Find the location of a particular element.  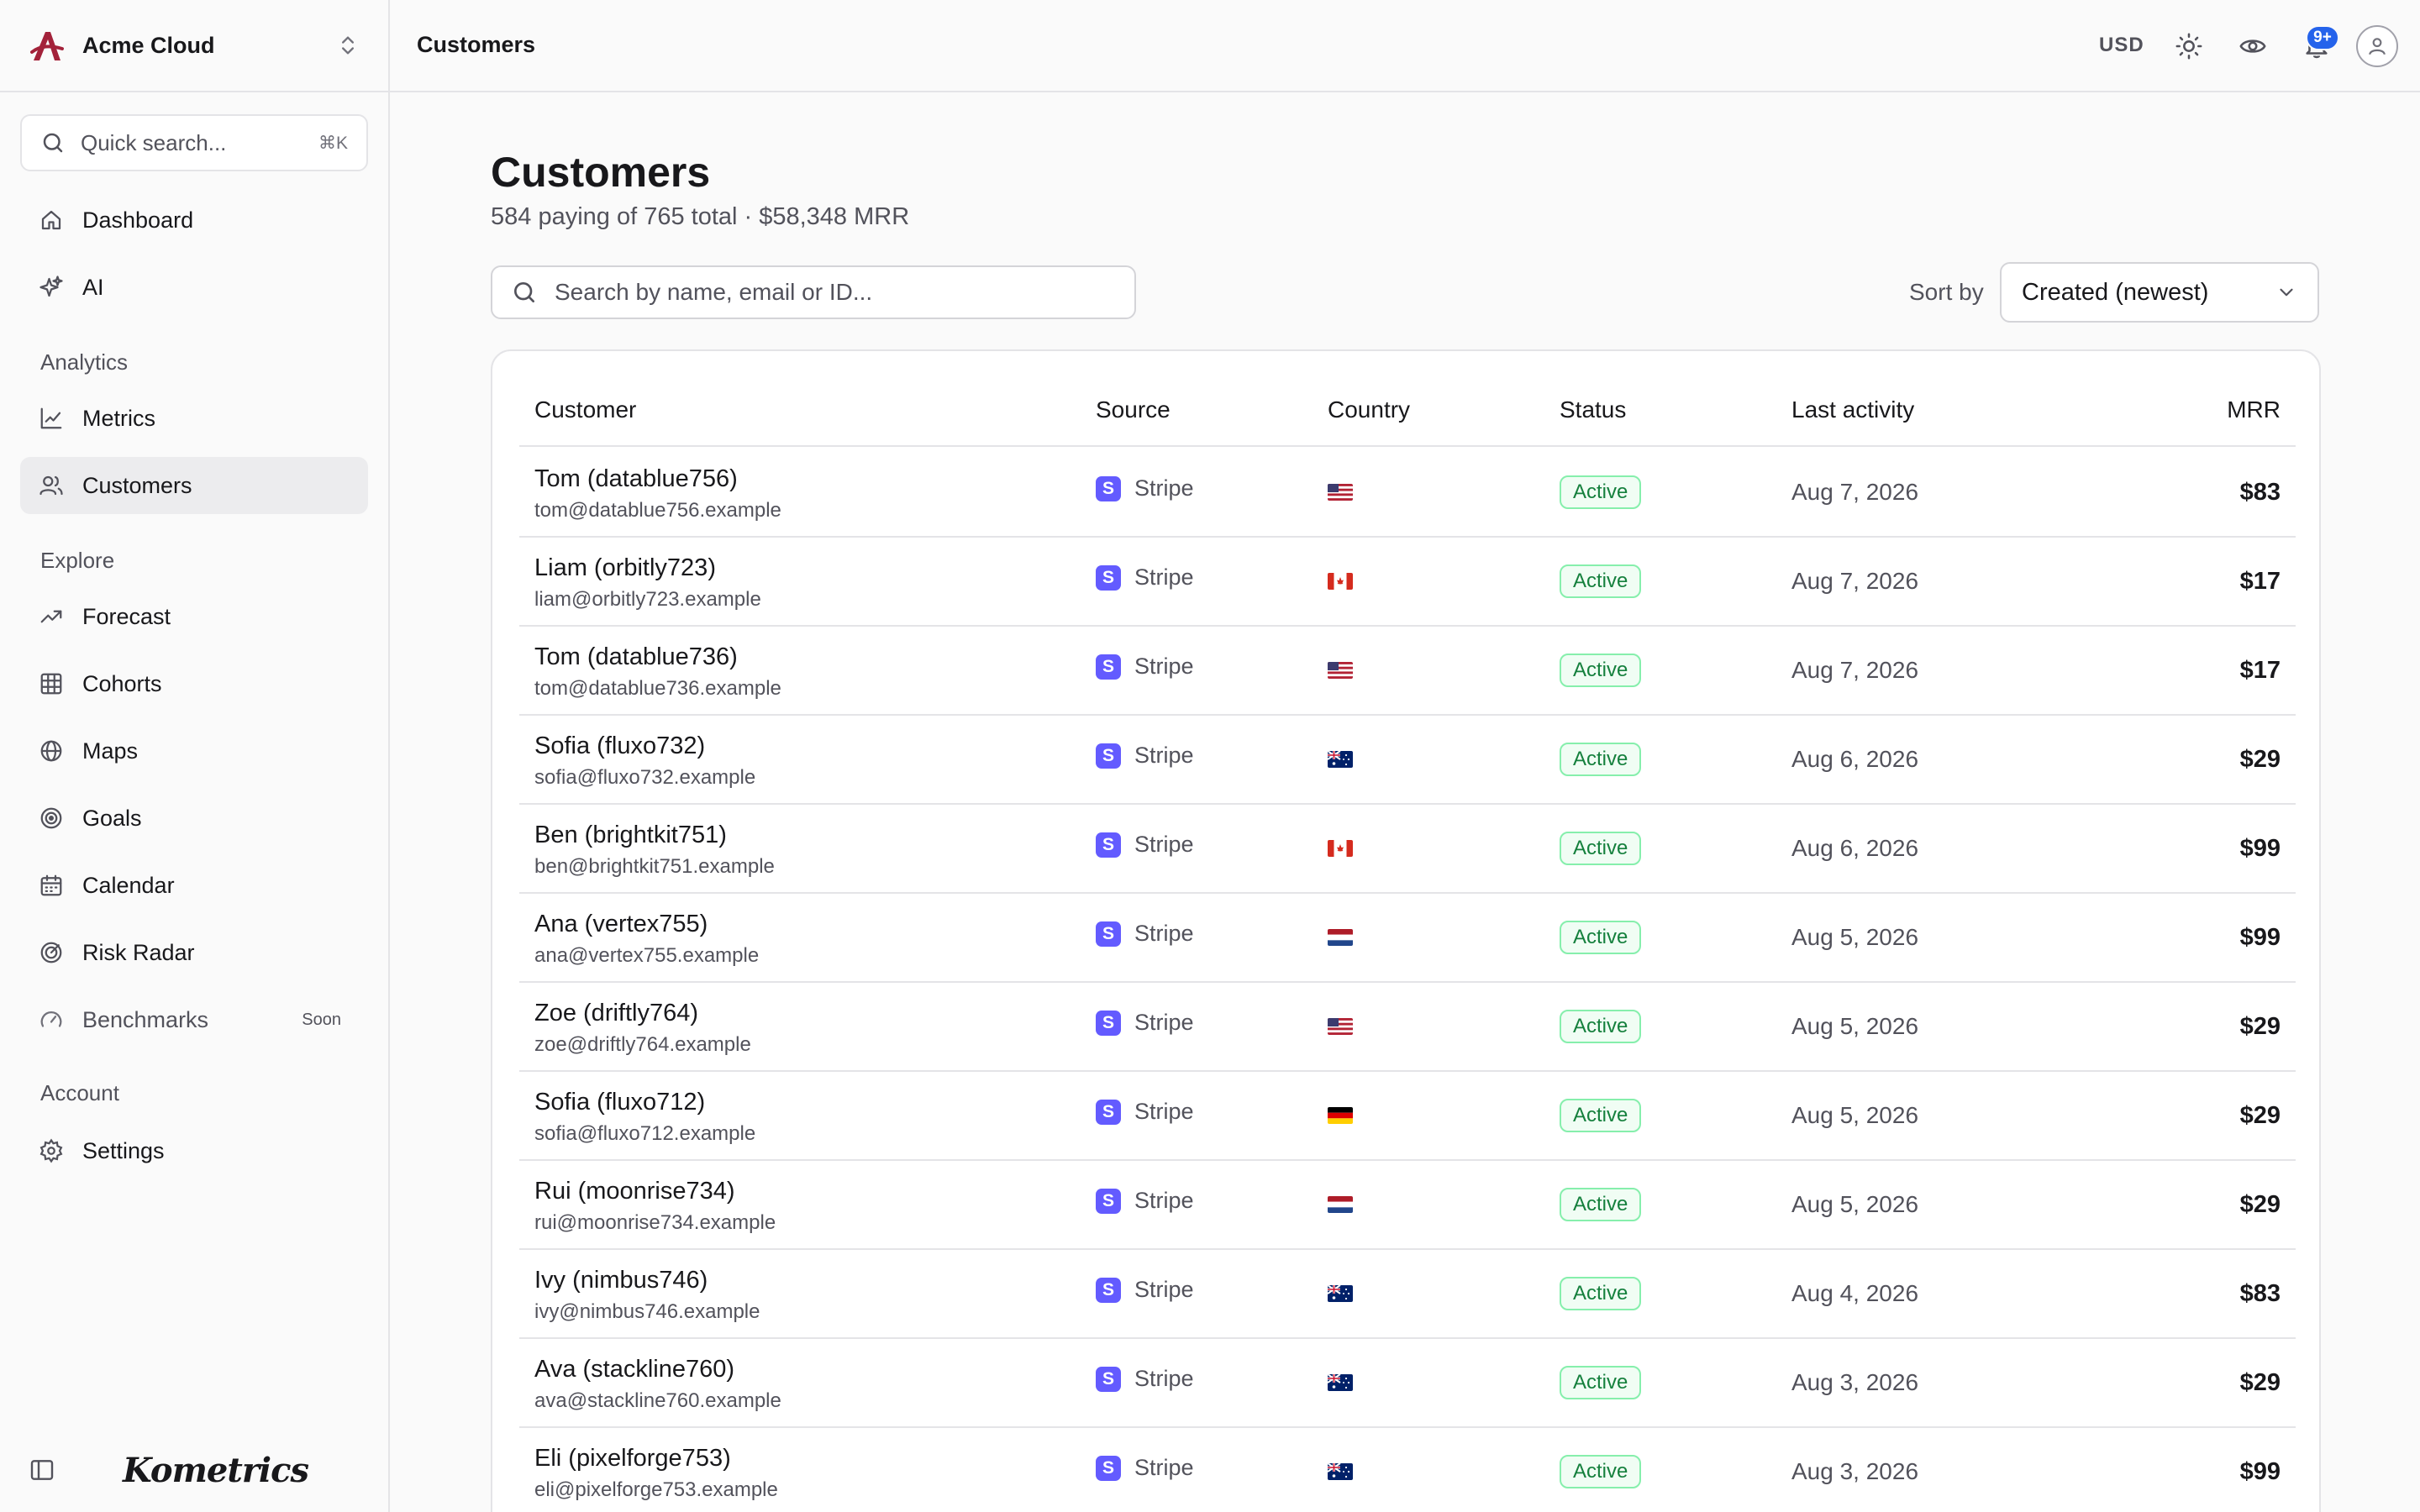

flag-nl-icon is located at coordinates (1341, 937).